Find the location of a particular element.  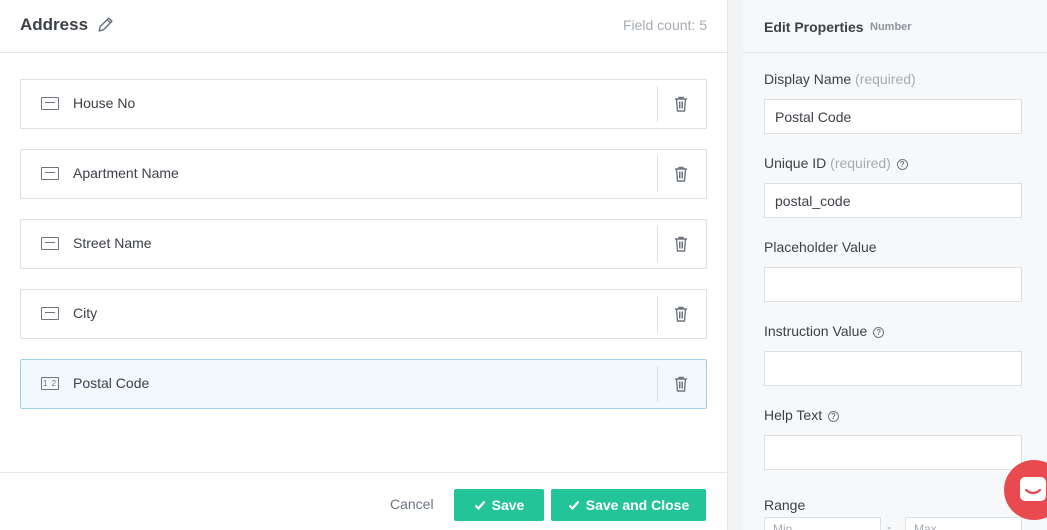

field-label: City is located at coordinates (85, 313).